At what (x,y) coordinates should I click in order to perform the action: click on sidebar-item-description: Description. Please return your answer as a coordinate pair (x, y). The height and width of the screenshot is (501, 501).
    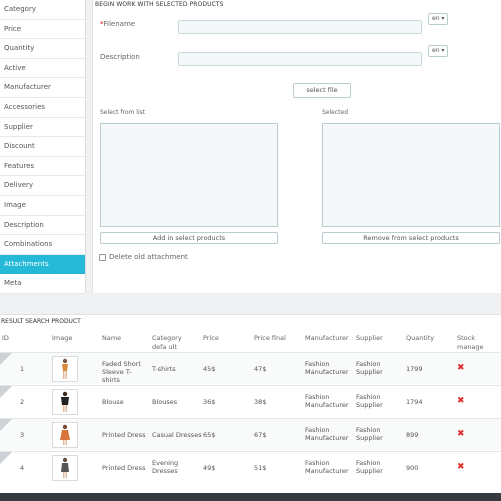
    Looking at the image, I should click on (42, 226).